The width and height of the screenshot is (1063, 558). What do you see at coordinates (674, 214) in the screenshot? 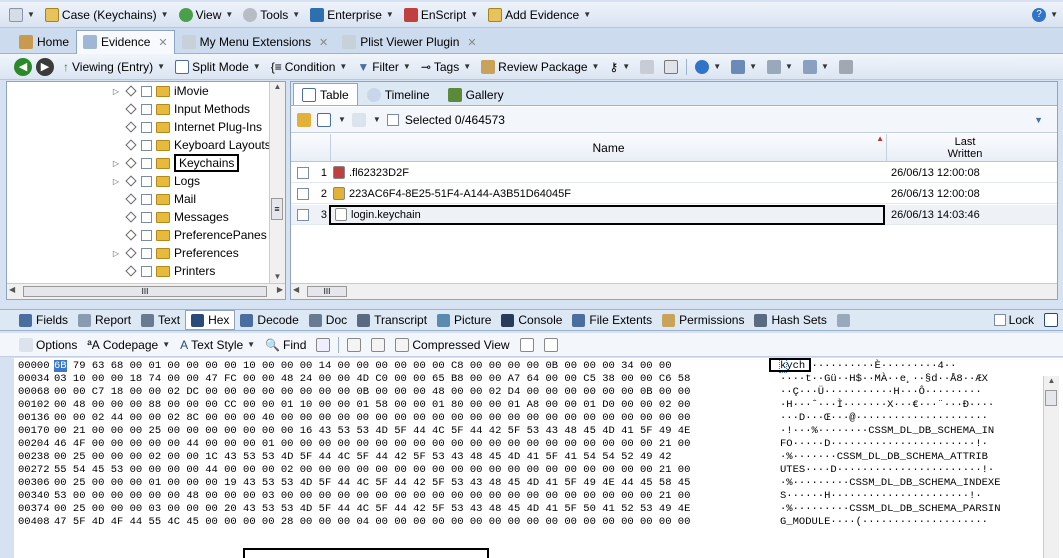
I see `table-row: 3 login.keychain 26/06/13 14:03:46` at bounding box center [674, 214].